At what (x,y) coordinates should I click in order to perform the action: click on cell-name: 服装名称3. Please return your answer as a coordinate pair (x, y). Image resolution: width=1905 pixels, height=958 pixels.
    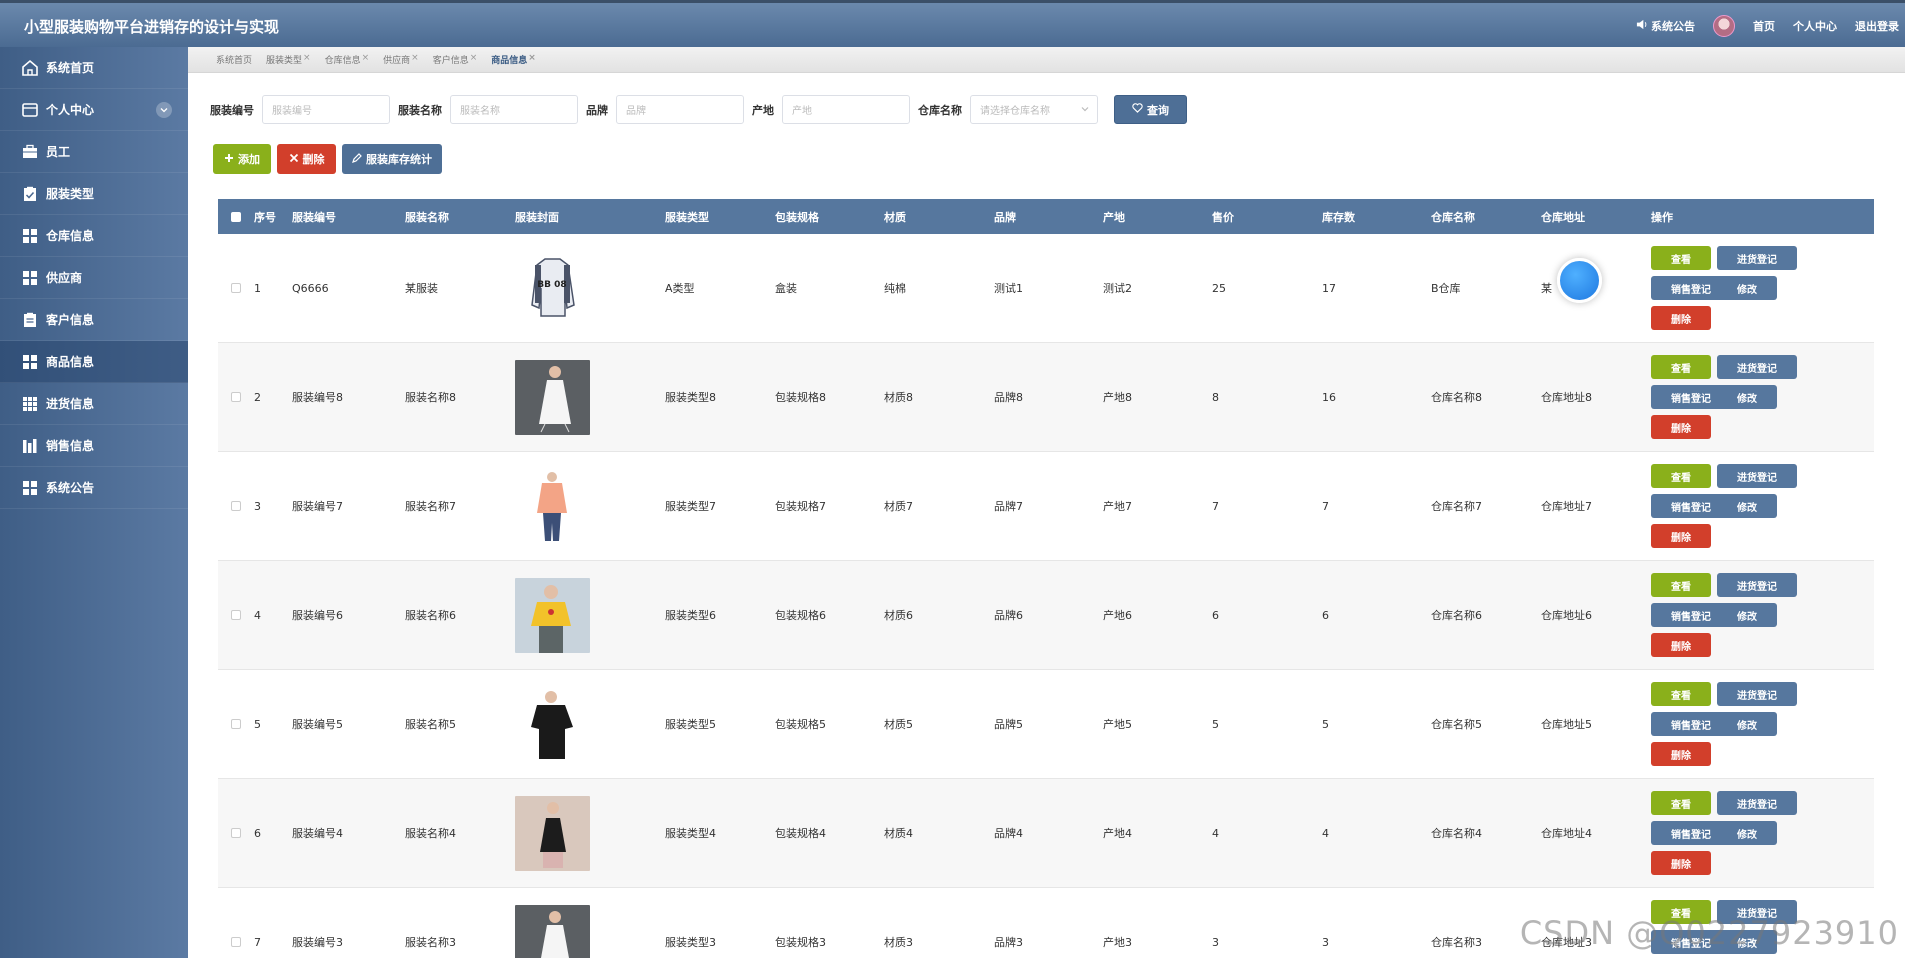
    Looking at the image, I should click on (430, 942).